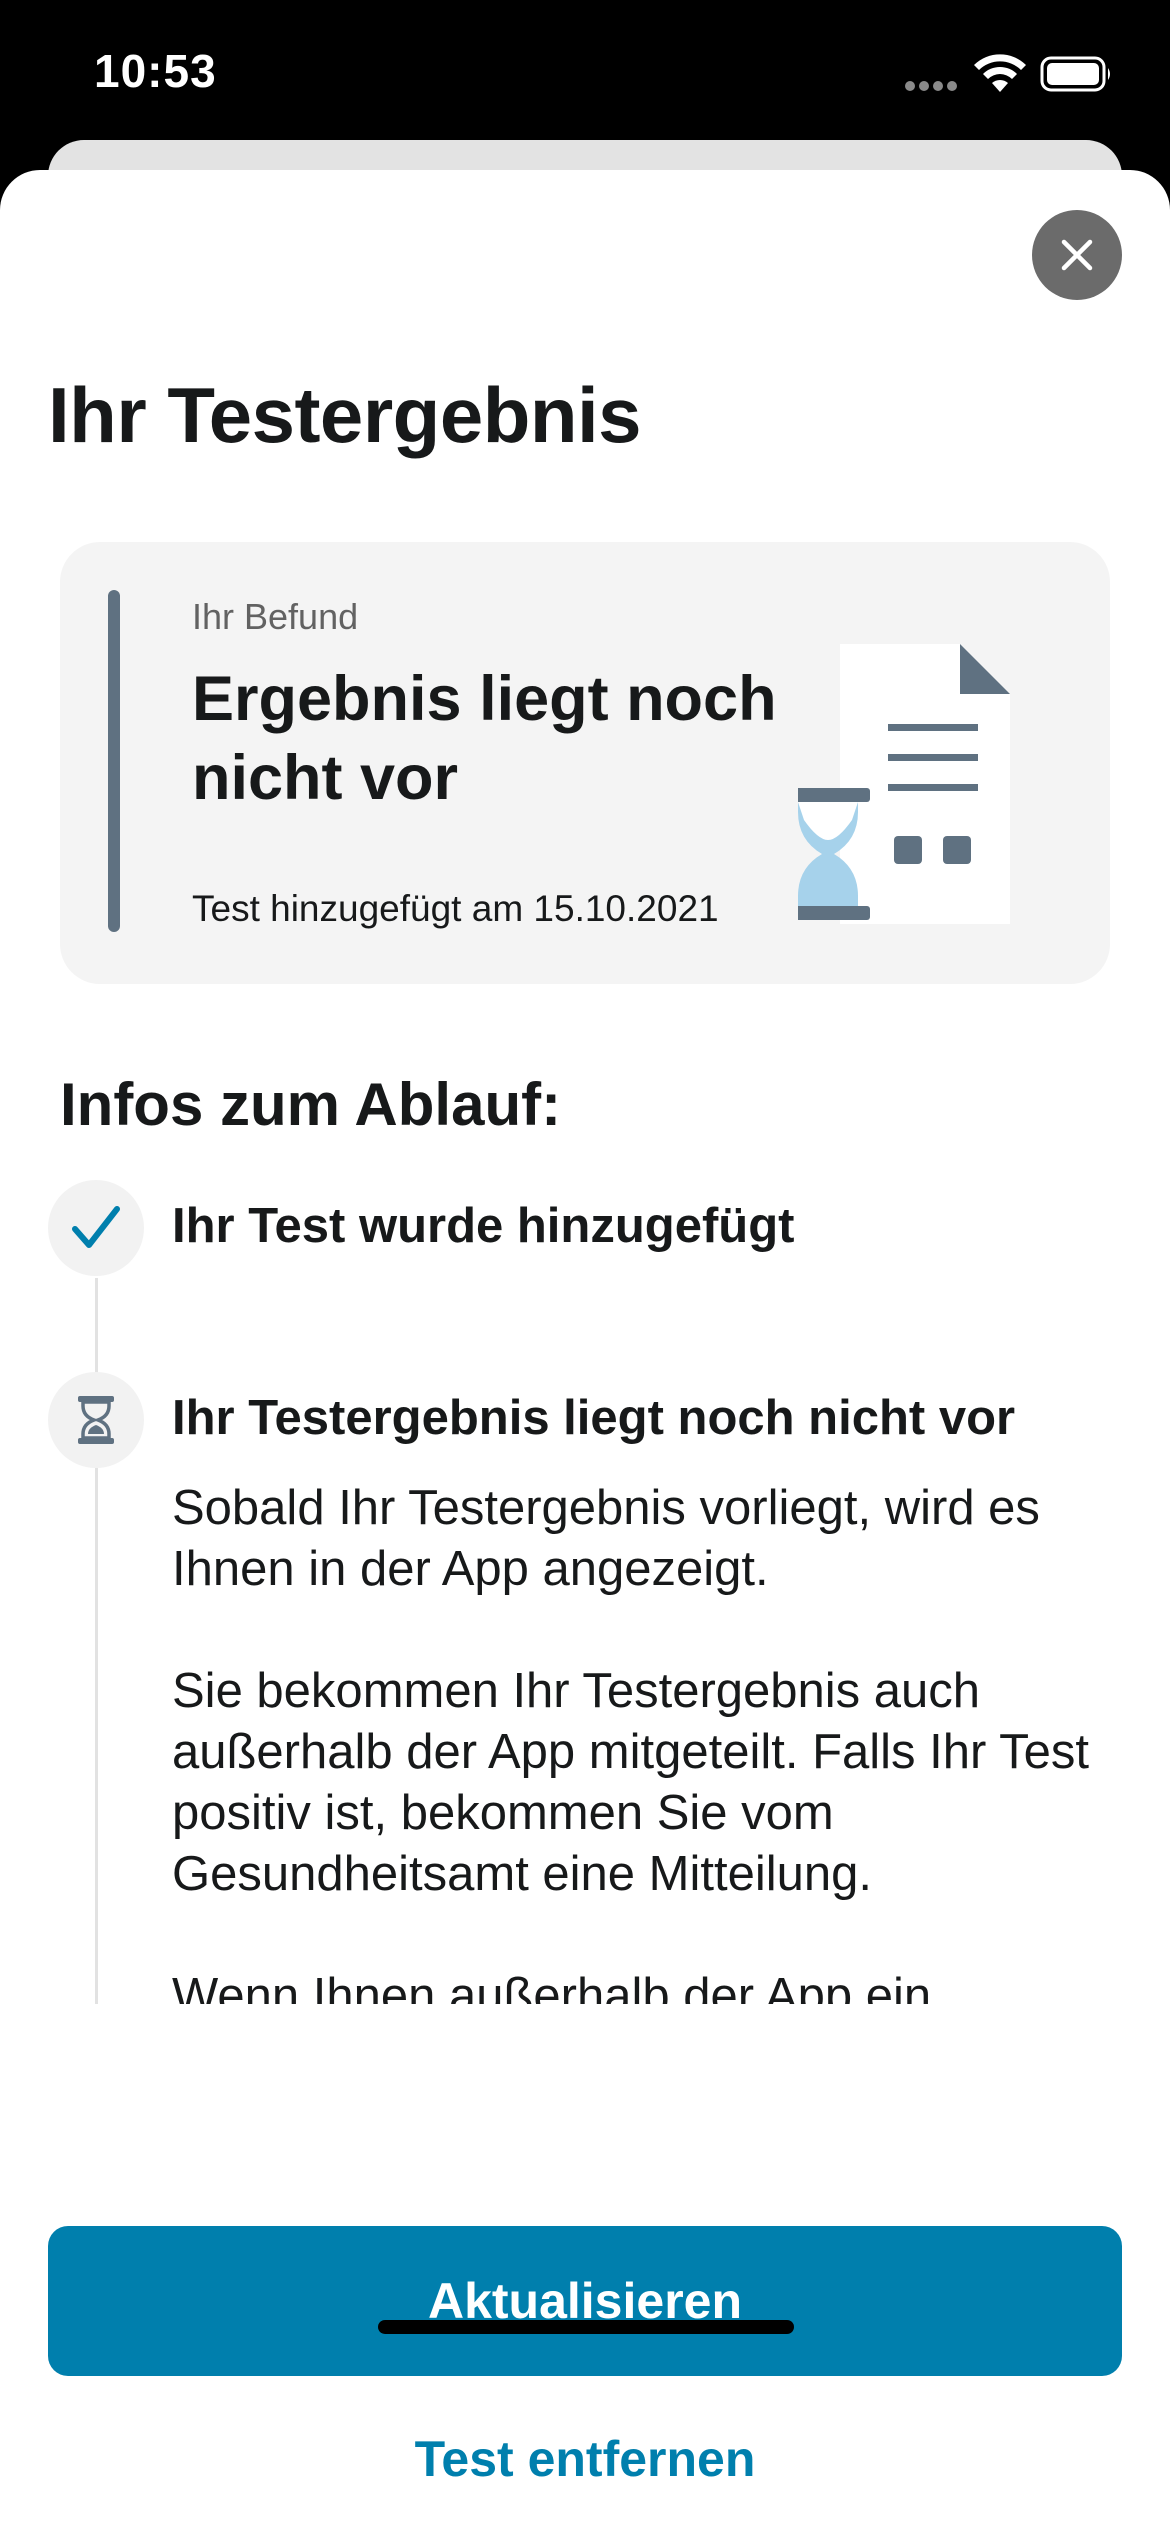 The height and width of the screenshot is (2532, 1170). Describe the element at coordinates (552, 1986) in the screenshot. I see `step-pending-paragraph: Wenn Ihnen außerhalb der App ein` at that location.